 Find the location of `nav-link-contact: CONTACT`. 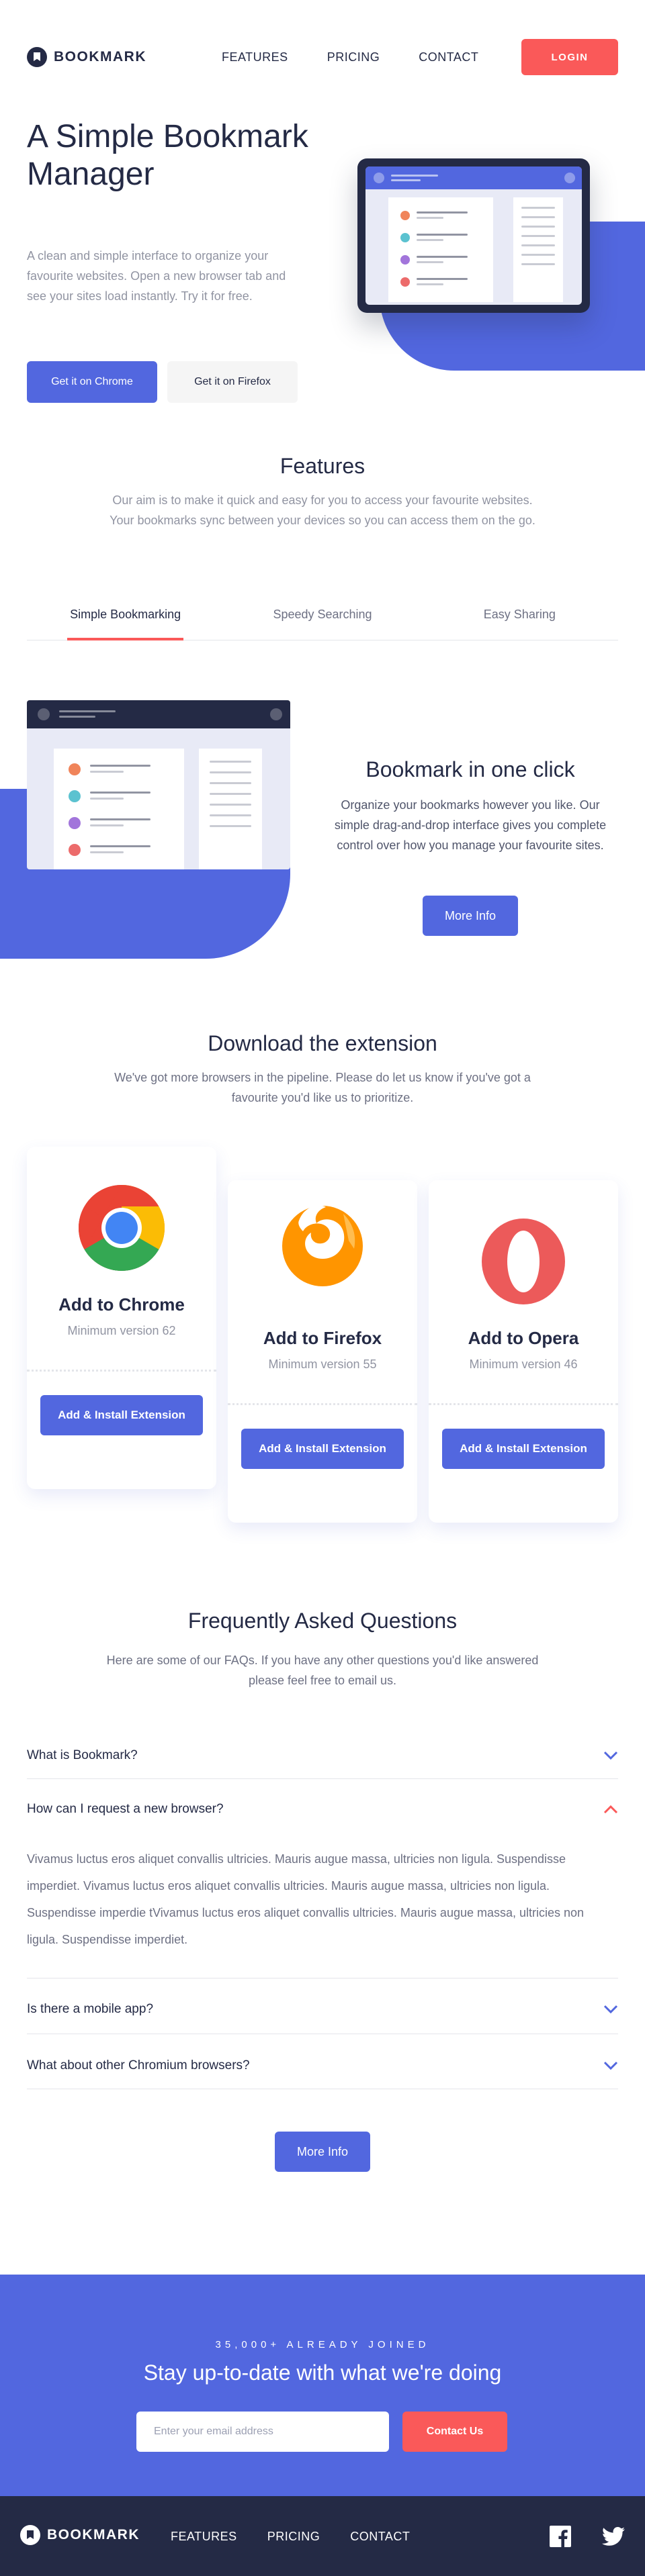

nav-link-contact: CONTACT is located at coordinates (448, 57).